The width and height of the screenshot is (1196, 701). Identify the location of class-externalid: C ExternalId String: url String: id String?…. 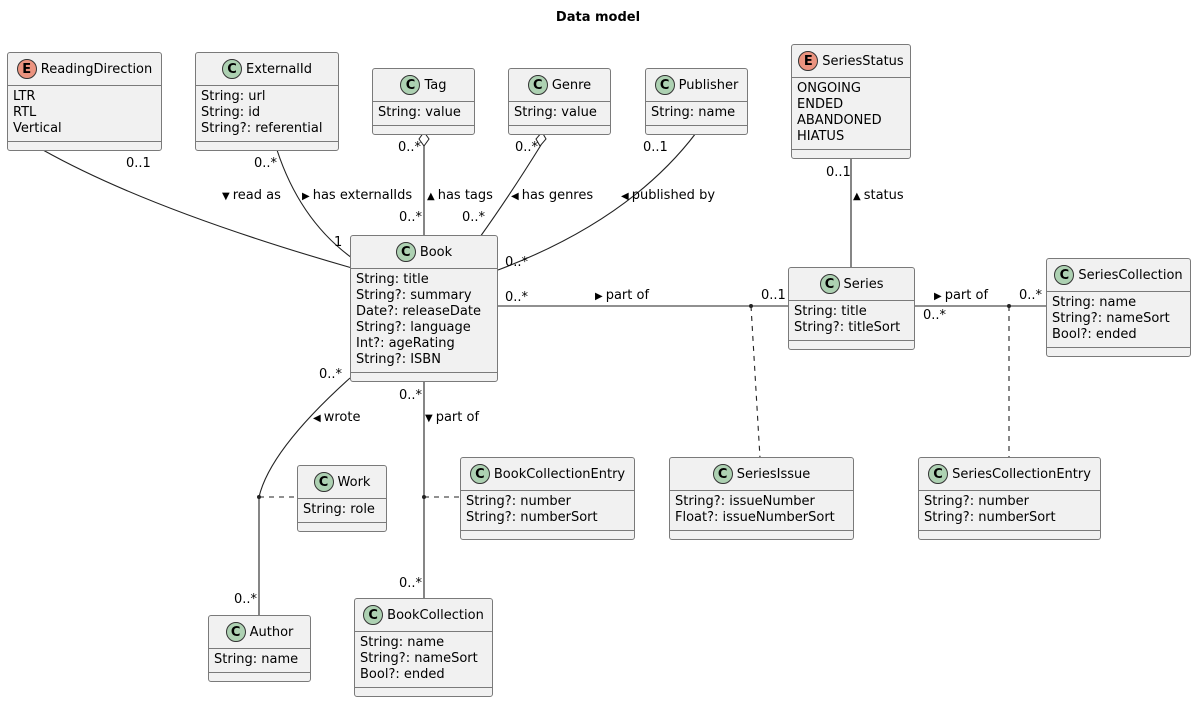
(267, 101).